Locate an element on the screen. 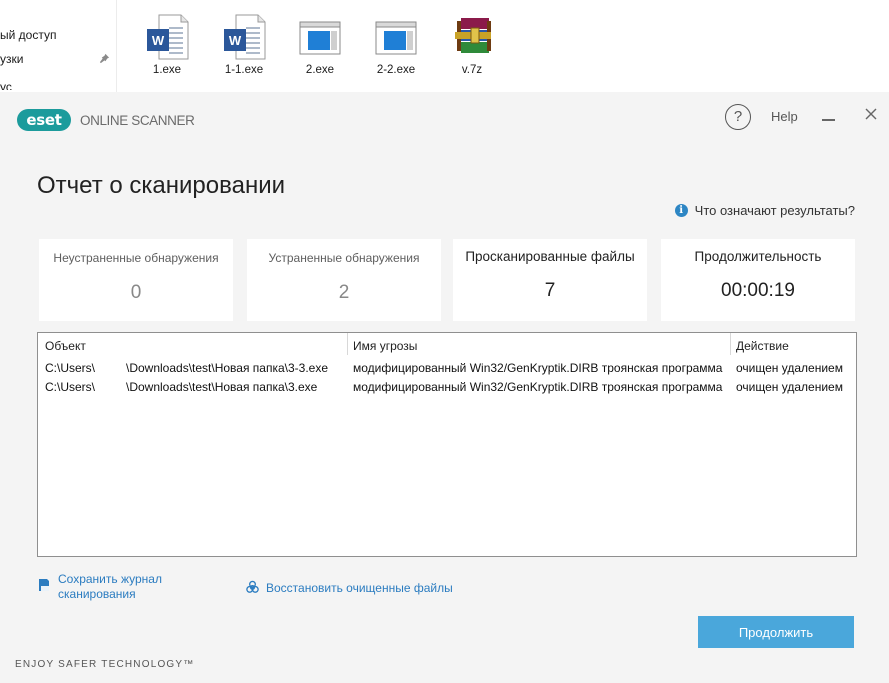  stat-value: 00:00:19 is located at coordinates (758, 290).